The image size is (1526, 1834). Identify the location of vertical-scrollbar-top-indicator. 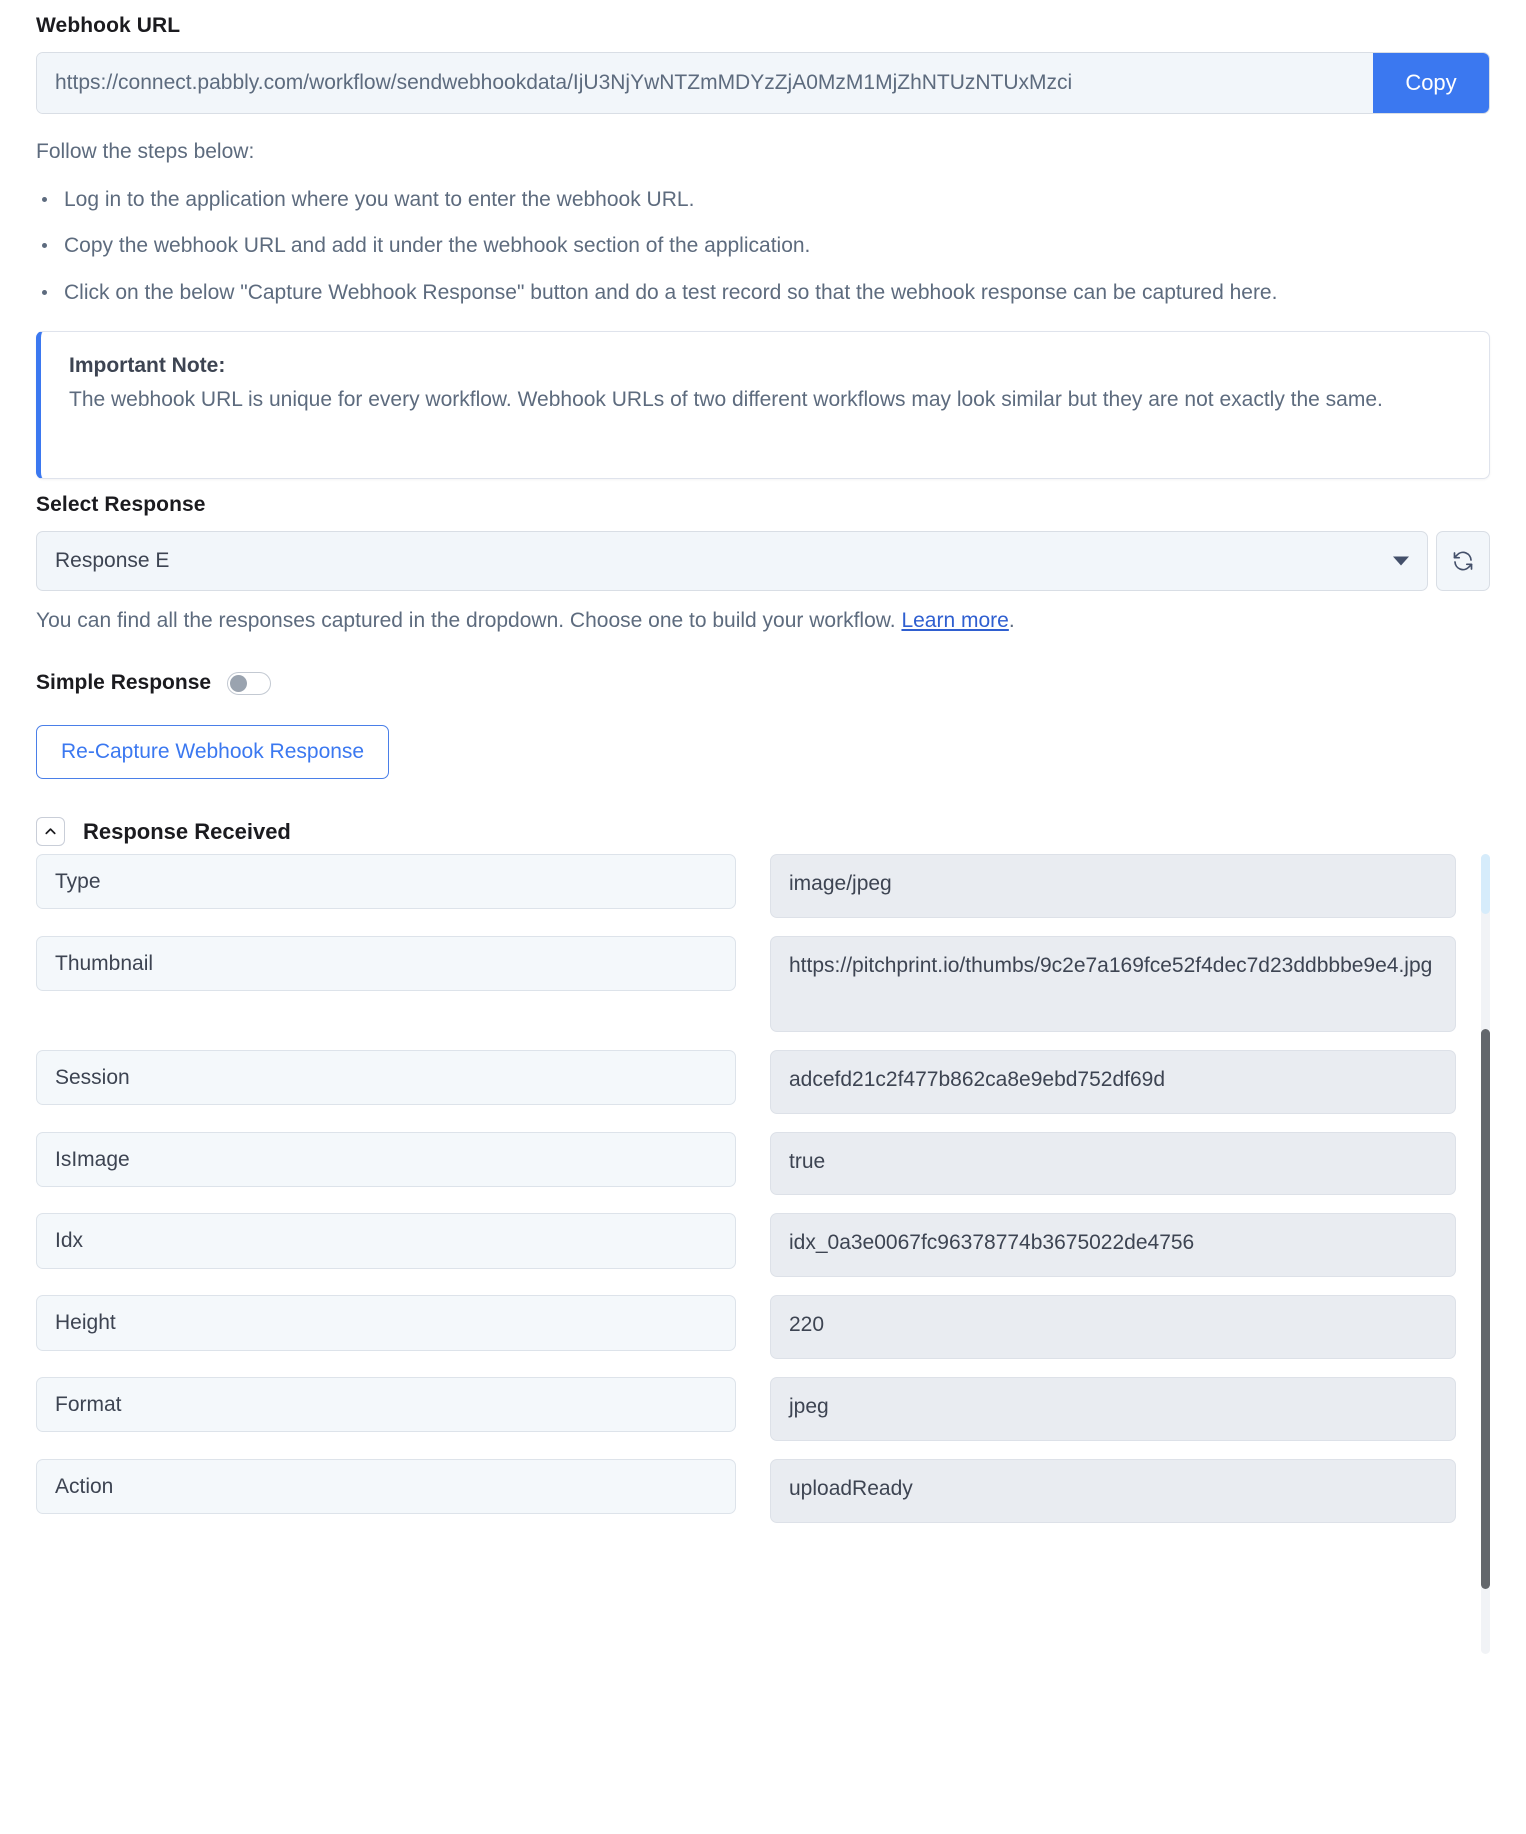
(1485, 884).